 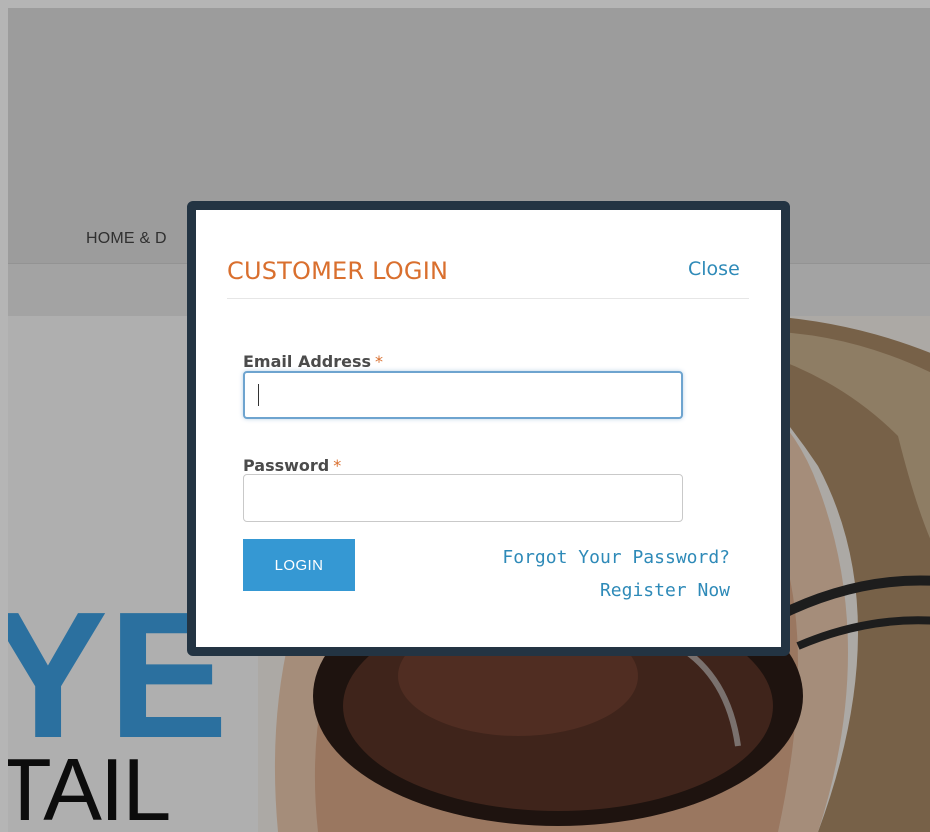 What do you see at coordinates (379, 361) in the screenshot?
I see `email-required-mark: *` at bounding box center [379, 361].